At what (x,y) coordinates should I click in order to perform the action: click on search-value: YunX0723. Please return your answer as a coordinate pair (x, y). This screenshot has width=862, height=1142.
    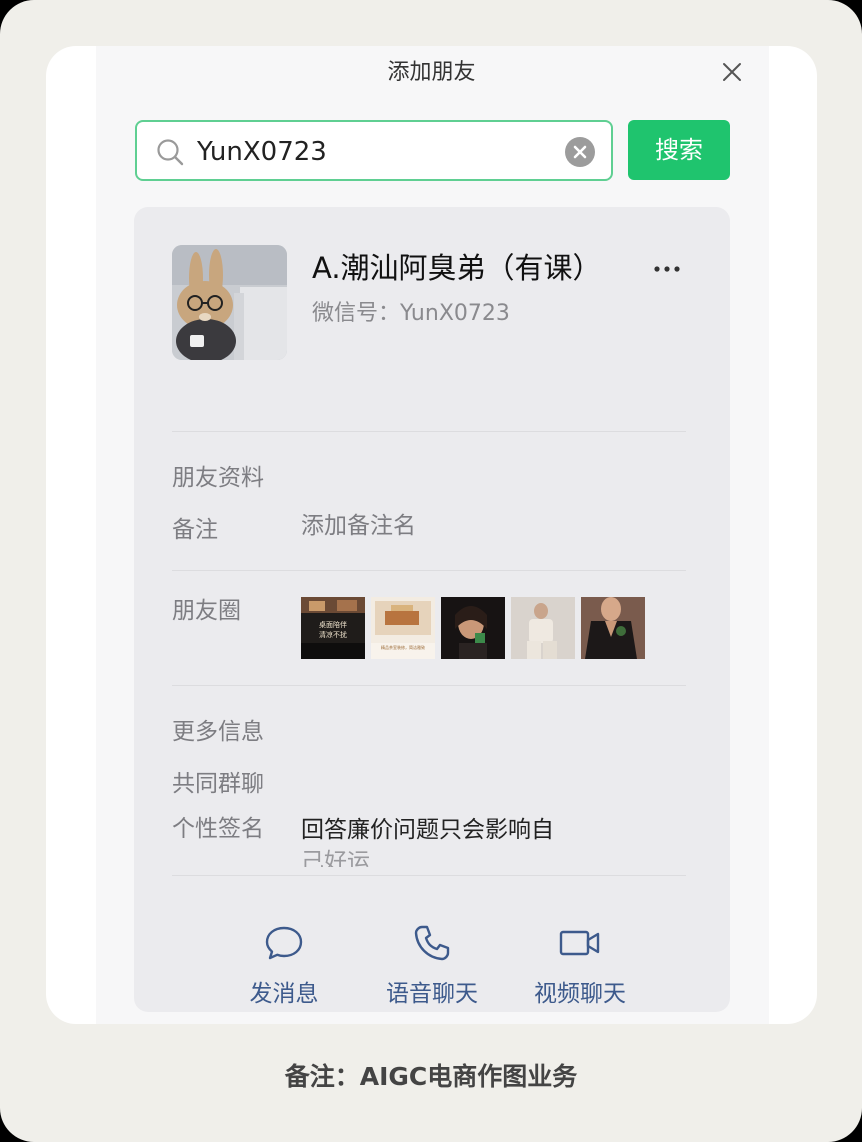
    Looking at the image, I should click on (262, 152).